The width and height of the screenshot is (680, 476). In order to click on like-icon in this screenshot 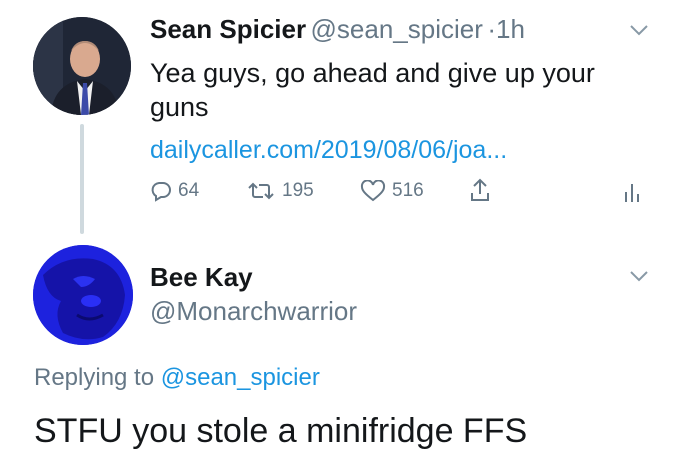, I will do `click(373, 191)`.